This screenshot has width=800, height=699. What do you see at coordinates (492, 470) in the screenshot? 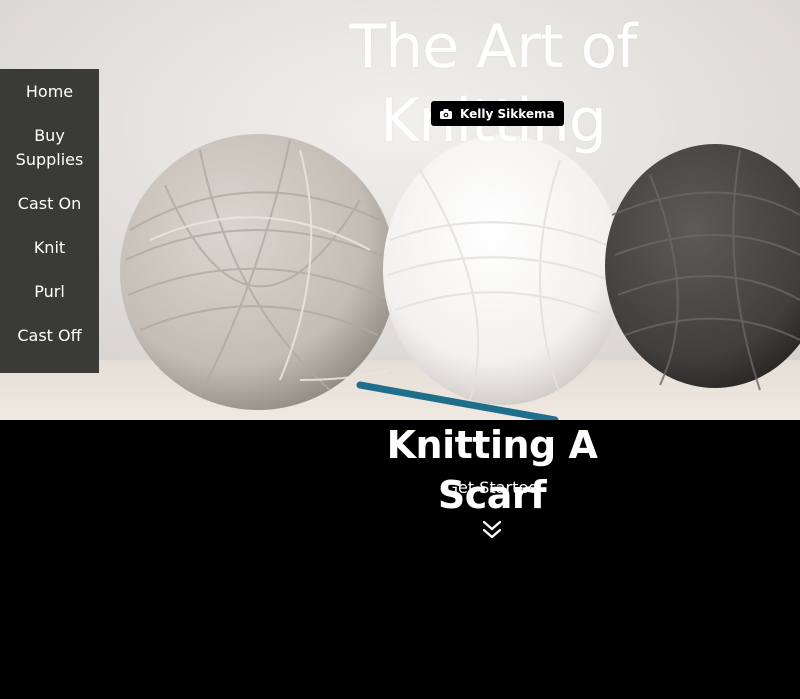
I see `section-heading: Knitting A Scarf` at bounding box center [492, 470].